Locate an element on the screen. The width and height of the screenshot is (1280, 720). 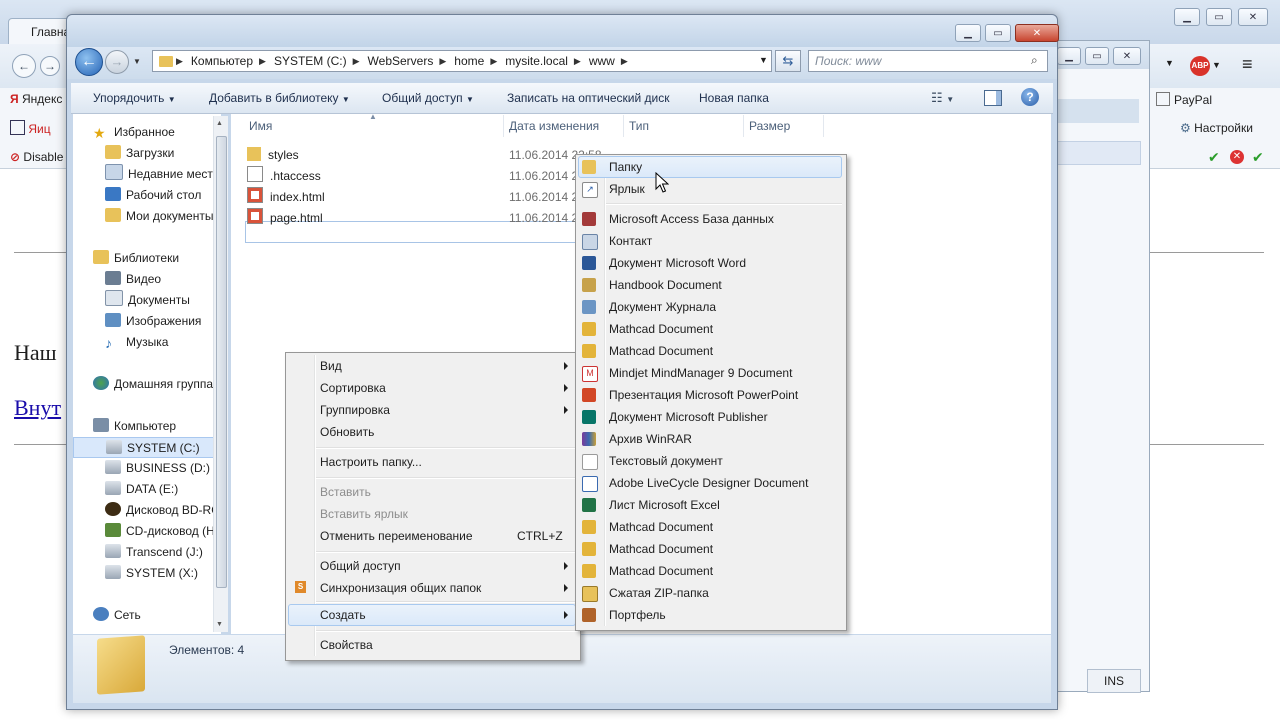
nav-recent-places: Недавние места is located at coordinates (162, 174).